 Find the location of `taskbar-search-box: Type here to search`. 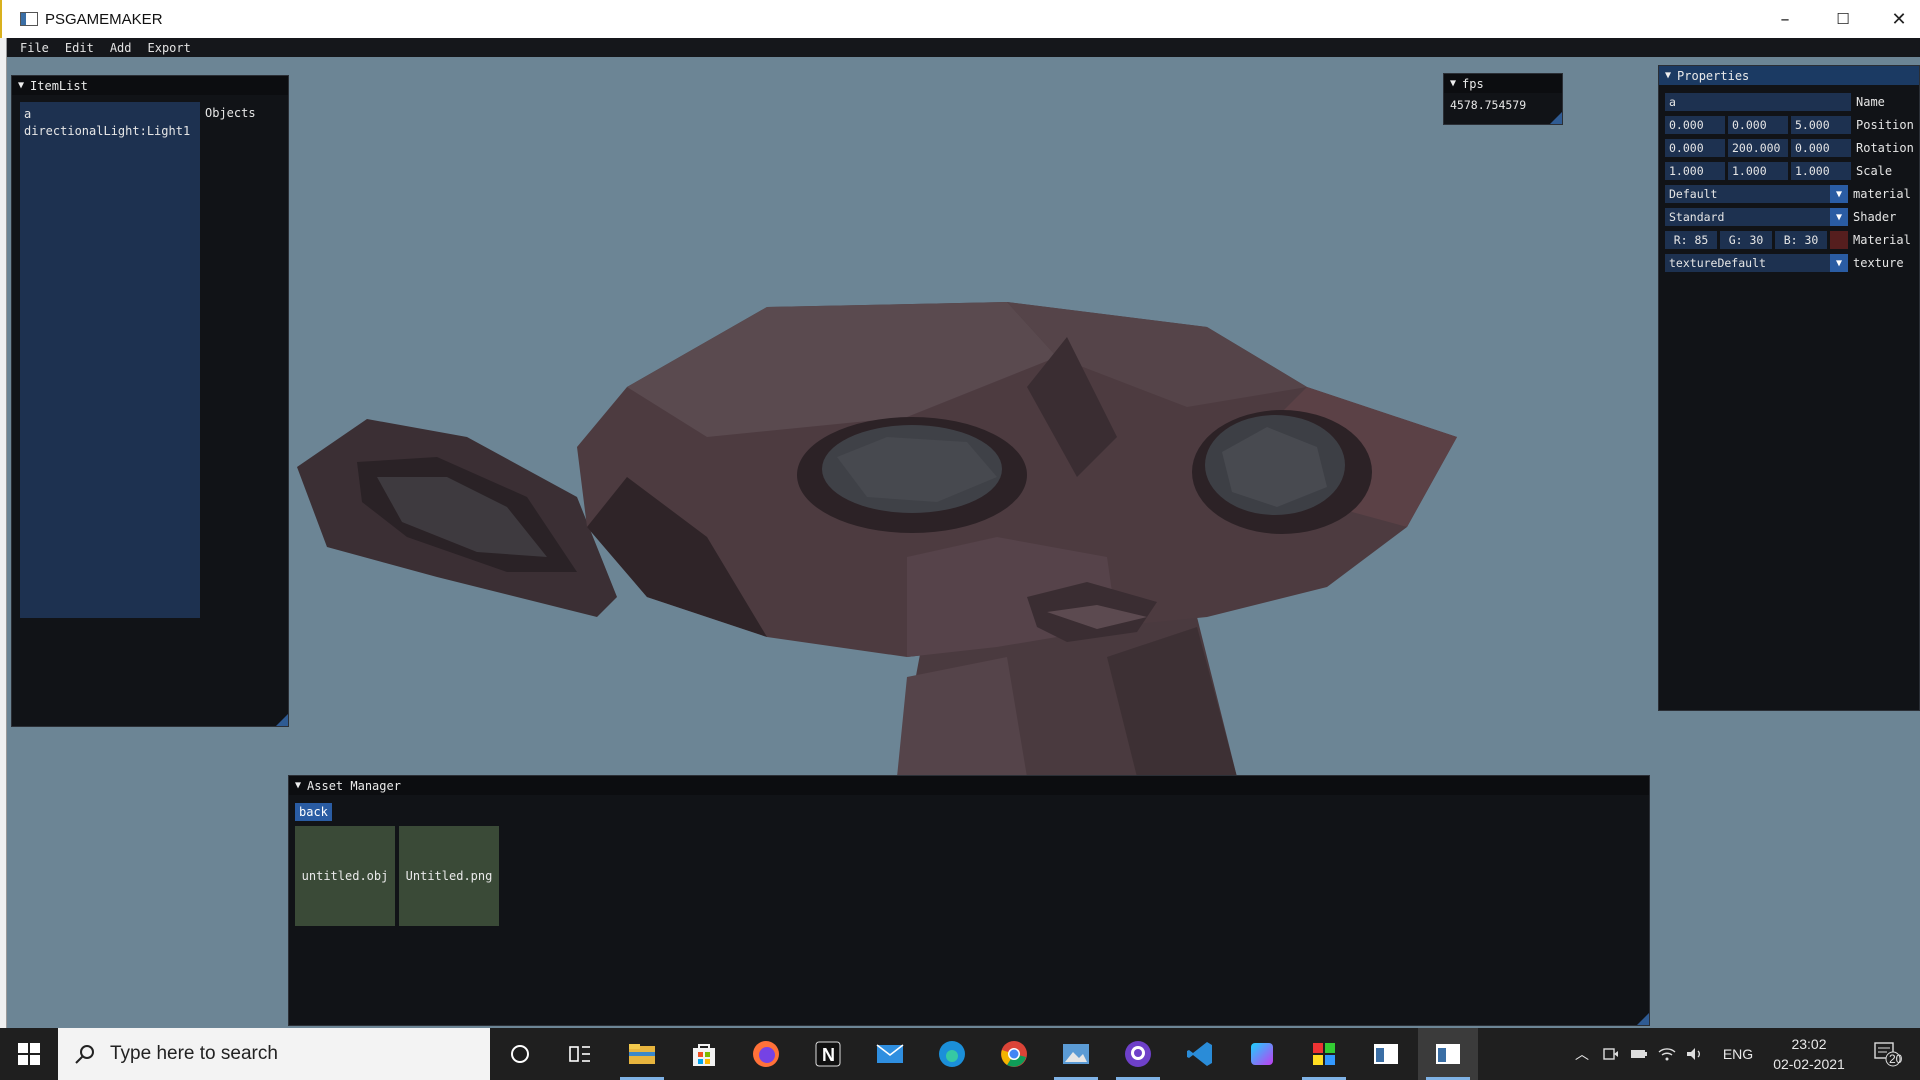

taskbar-search-box: Type here to search is located at coordinates (274, 1054).